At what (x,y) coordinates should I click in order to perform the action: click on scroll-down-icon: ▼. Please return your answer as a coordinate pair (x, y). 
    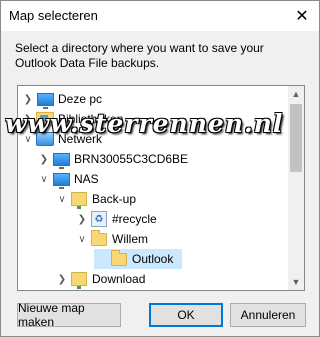
    Looking at the image, I should click on (296, 282).